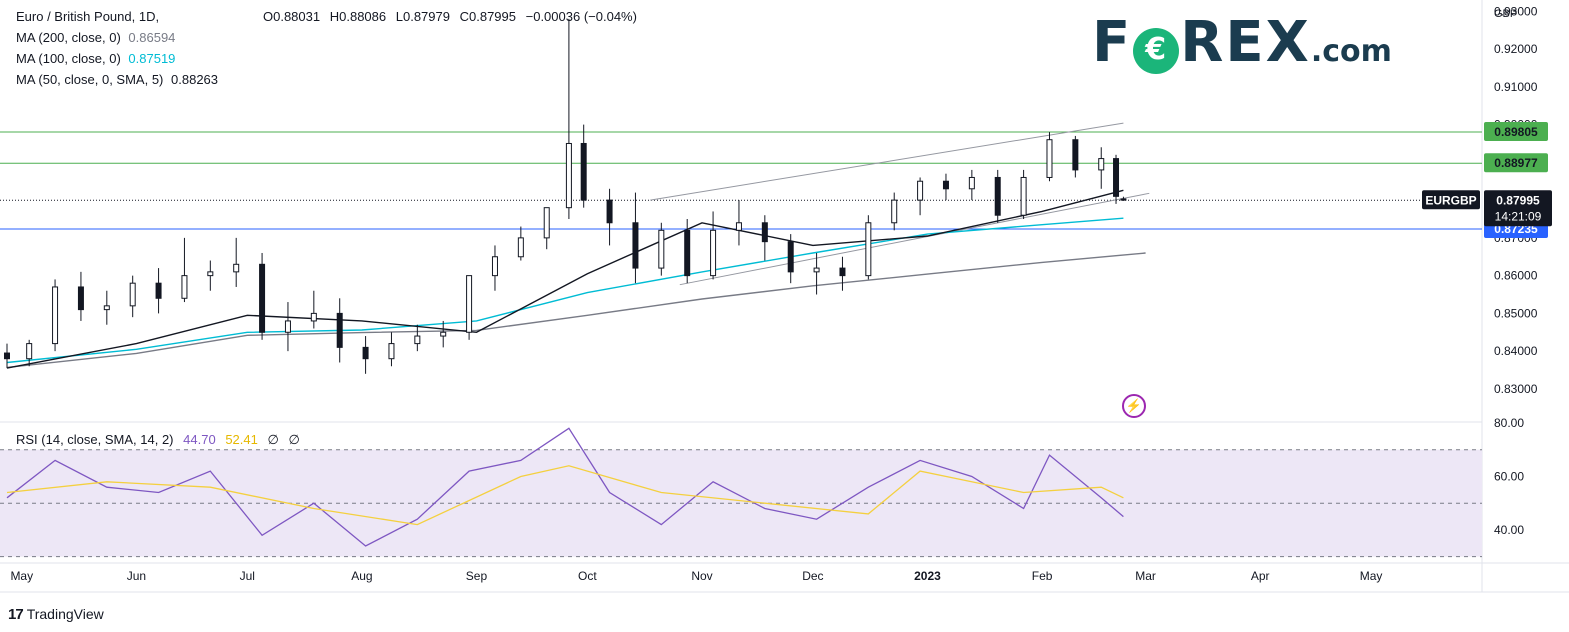 Image resolution: width=1569 pixels, height=632 pixels. I want to click on trend-channel-lower, so click(914, 239).